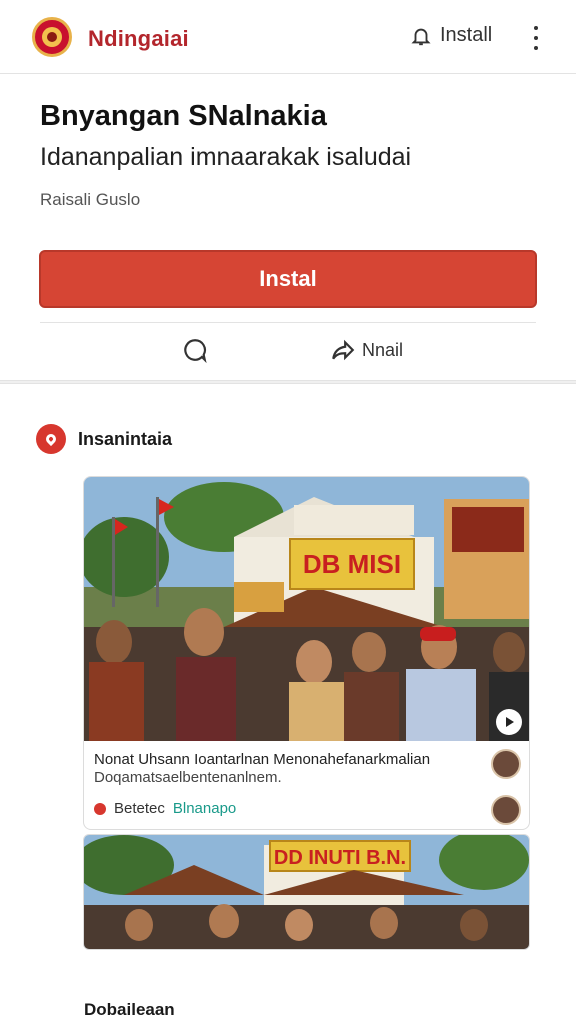 Image resolution: width=576 pixels, height=1024 pixels. I want to click on source-name: Blnanapo, so click(204, 808).